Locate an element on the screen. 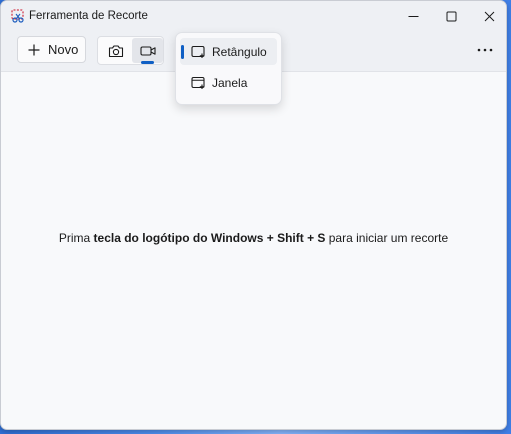  more-horizontal-icon is located at coordinates (485, 50).